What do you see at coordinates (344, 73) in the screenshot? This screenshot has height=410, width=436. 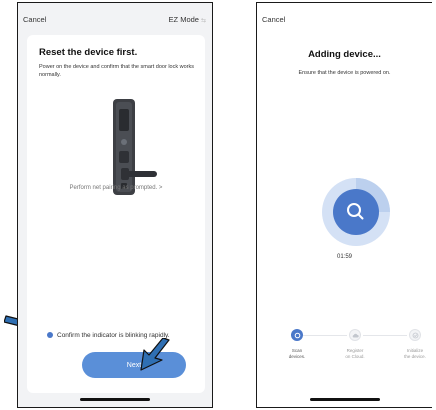 I see `power-on-hint: Ensure that the device is powered on.` at bounding box center [344, 73].